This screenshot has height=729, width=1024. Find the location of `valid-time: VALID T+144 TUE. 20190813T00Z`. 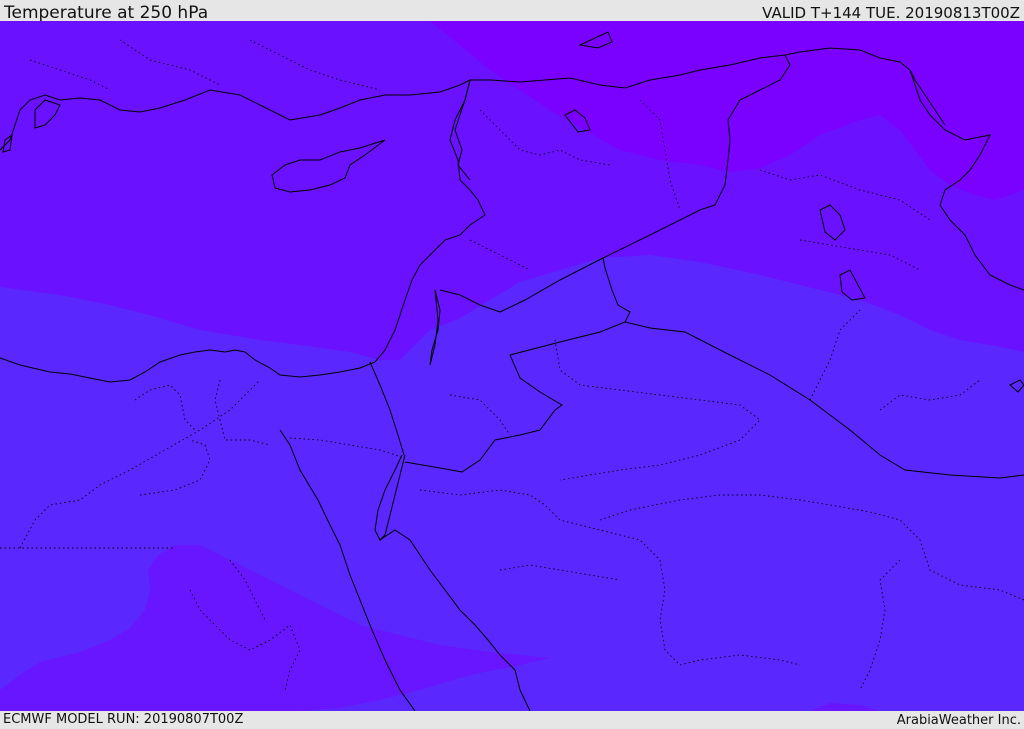

valid-time: VALID T+144 TUE. 20190813T00Z is located at coordinates (891, 13).